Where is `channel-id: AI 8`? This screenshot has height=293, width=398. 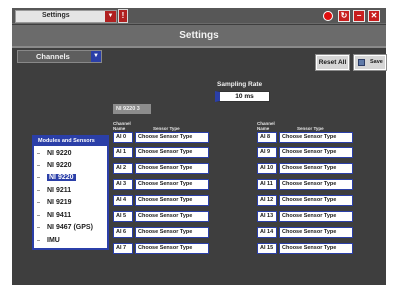 channel-id: AI 8 is located at coordinates (267, 137).